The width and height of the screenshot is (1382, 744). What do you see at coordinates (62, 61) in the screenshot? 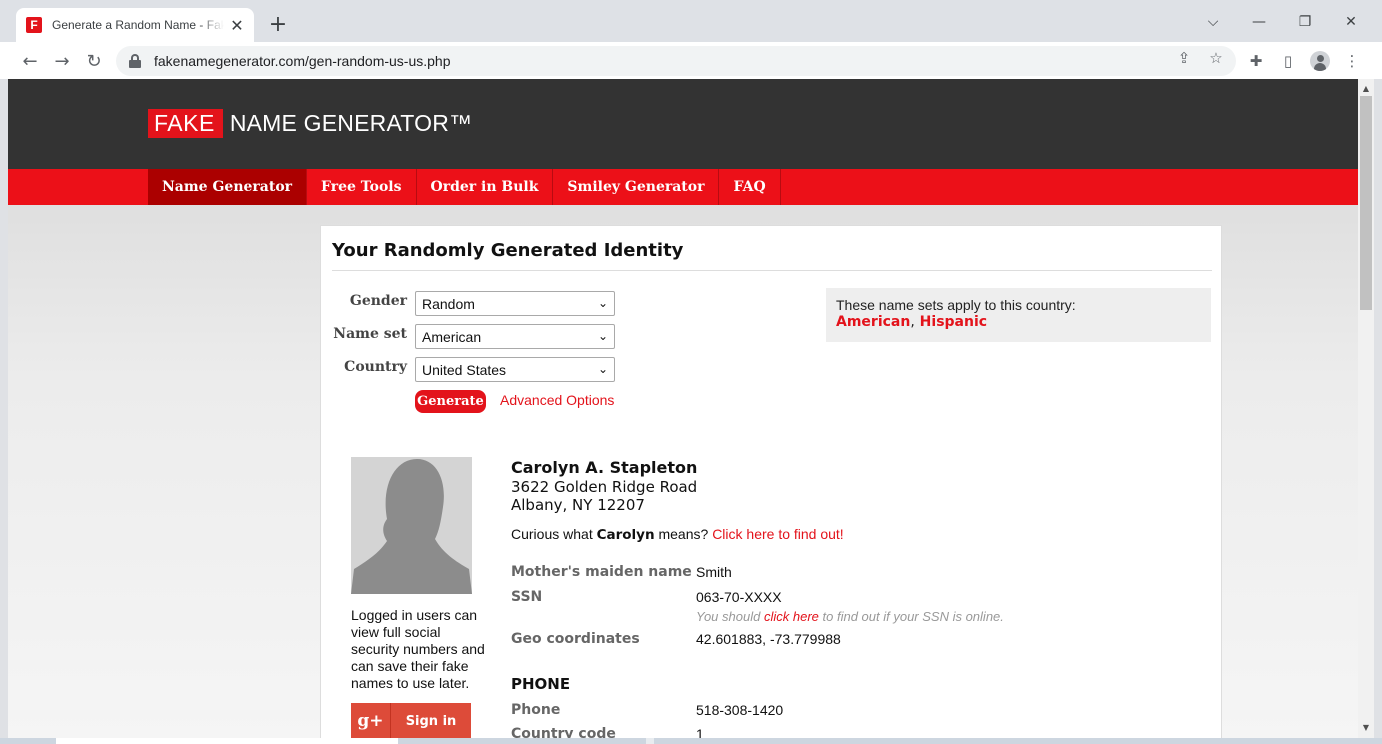
I see `forward-arrow-icon: →` at bounding box center [62, 61].